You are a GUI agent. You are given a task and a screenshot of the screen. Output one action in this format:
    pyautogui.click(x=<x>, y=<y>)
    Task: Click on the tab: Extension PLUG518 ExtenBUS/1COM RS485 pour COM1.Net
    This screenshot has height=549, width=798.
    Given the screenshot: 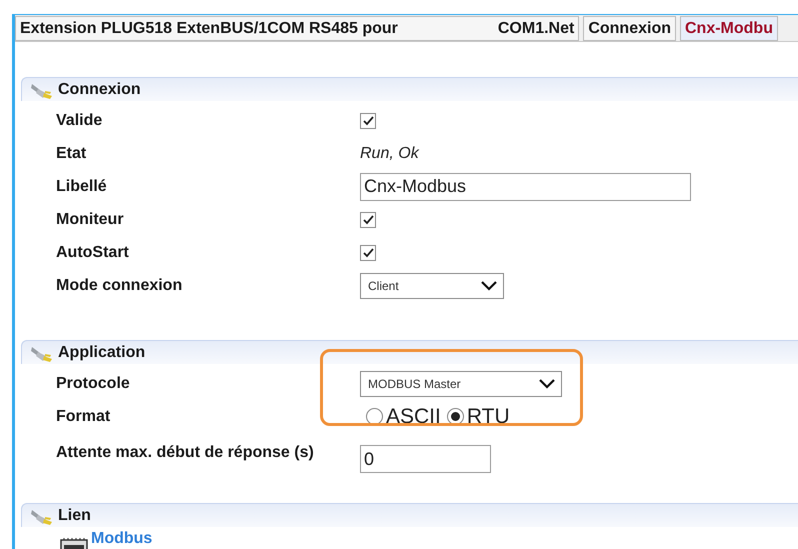 What is the action you would take?
    pyautogui.click(x=297, y=28)
    